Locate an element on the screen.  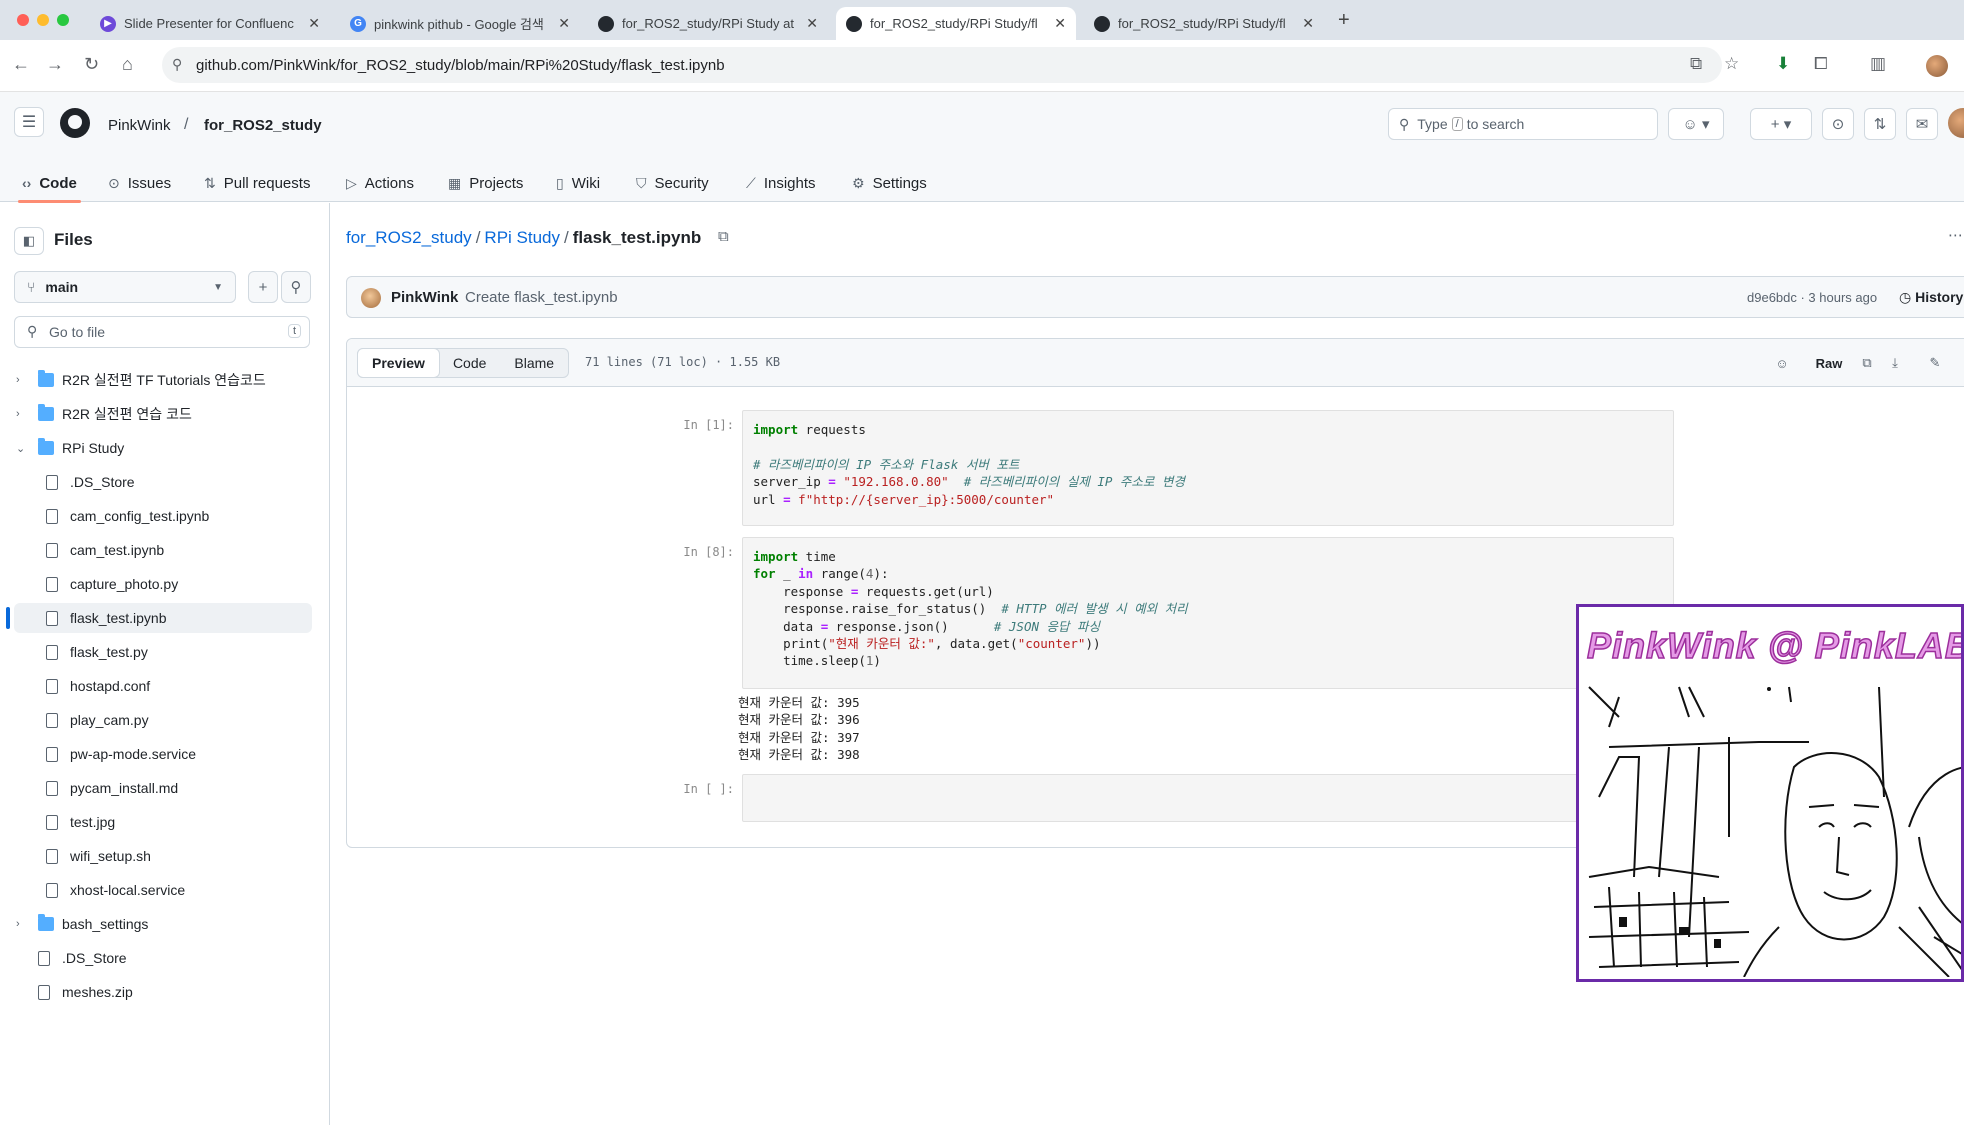
install-app-icon: ⧉ is located at coordinates (1696, 64).